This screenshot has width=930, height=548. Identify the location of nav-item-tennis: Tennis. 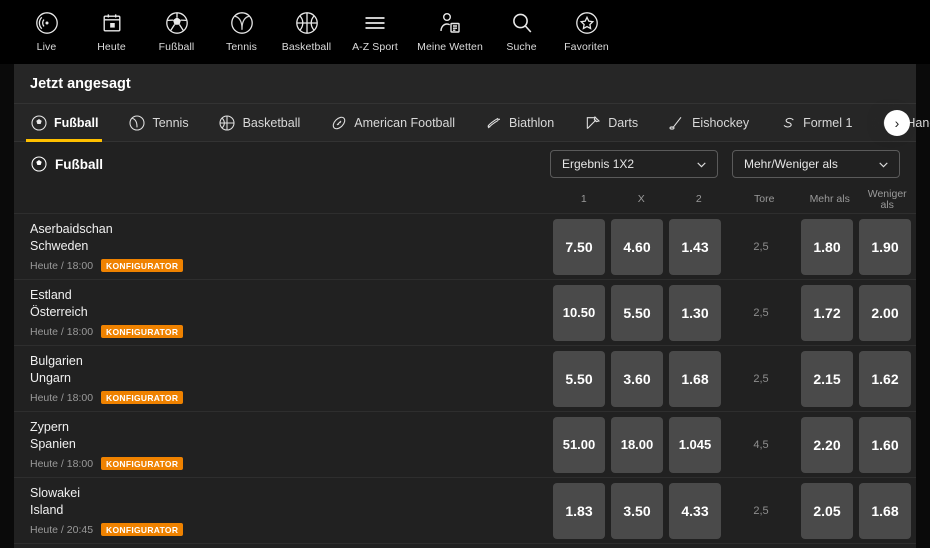
(241, 31).